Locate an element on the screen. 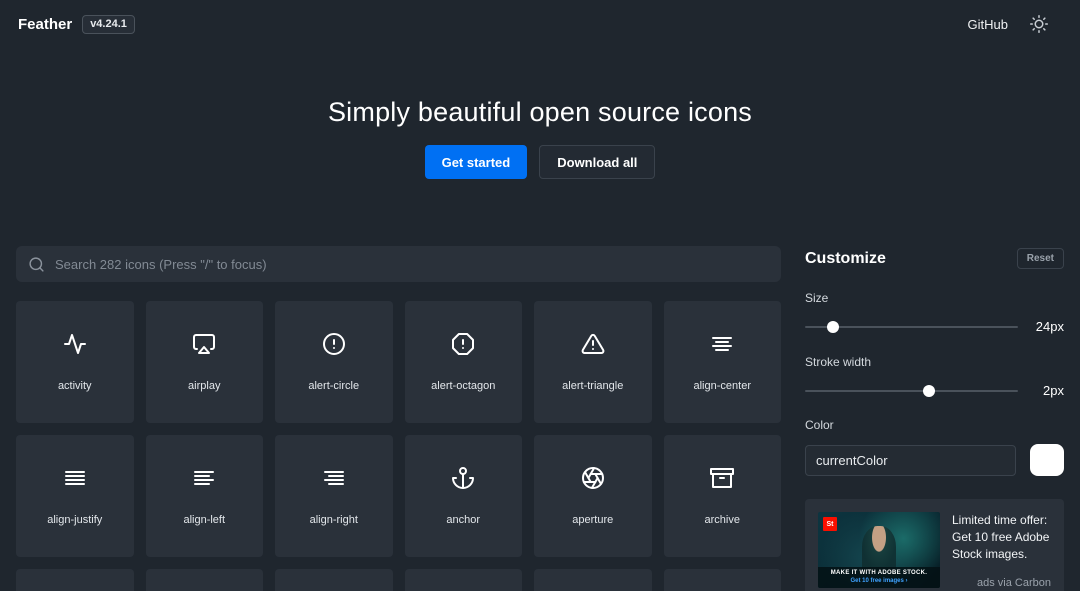 The height and width of the screenshot is (591, 1080). size-label: Size is located at coordinates (817, 298).